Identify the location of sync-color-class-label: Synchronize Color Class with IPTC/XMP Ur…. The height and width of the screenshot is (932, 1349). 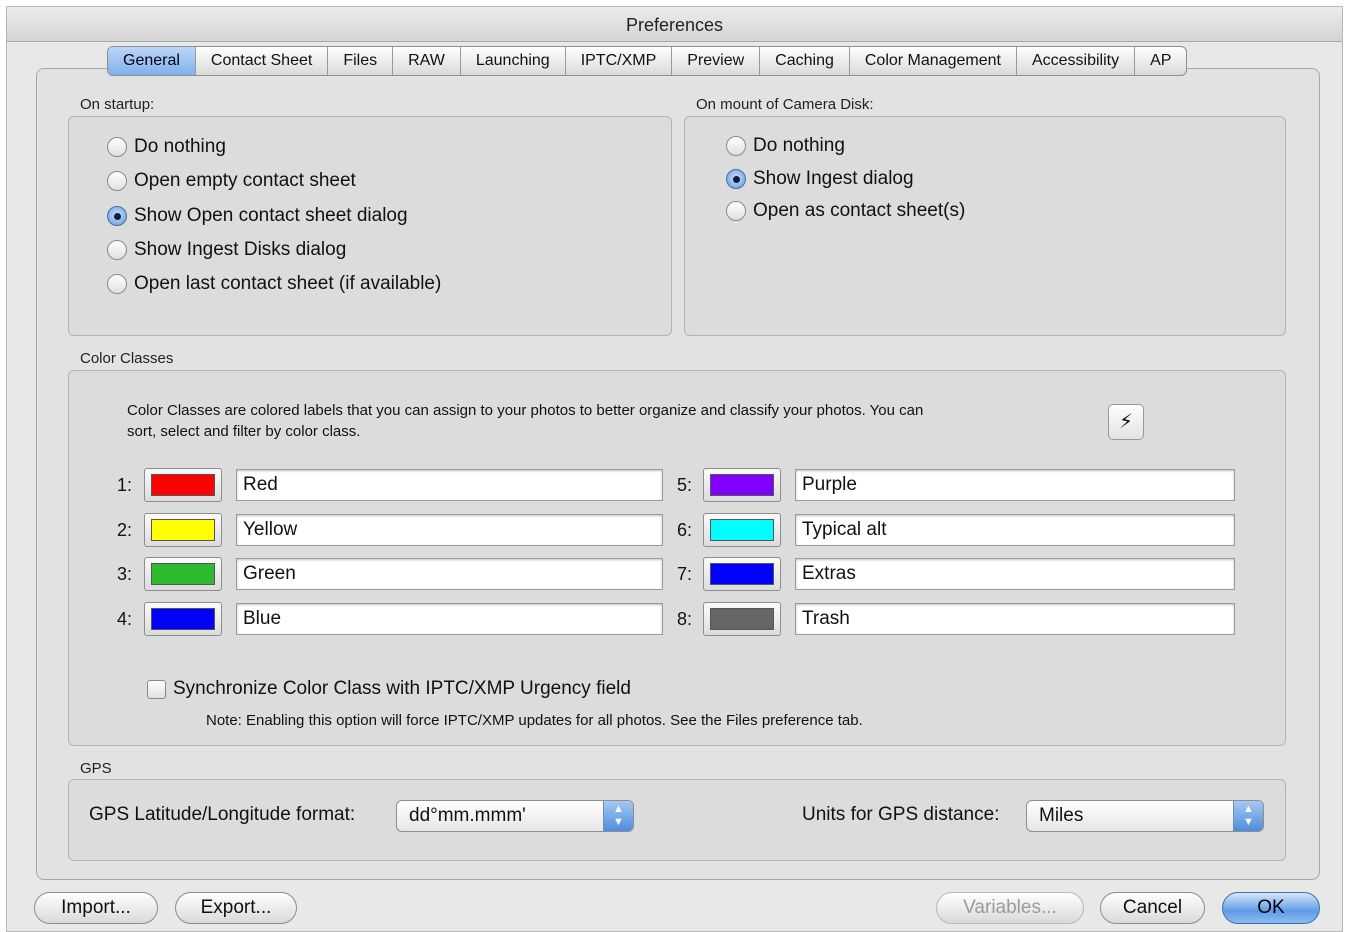
(402, 688).